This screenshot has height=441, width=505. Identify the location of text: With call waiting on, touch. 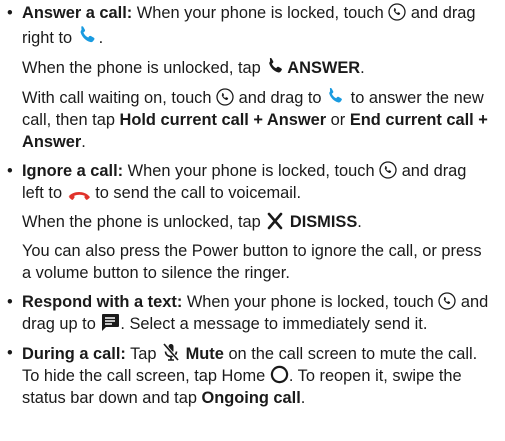
(119, 98).